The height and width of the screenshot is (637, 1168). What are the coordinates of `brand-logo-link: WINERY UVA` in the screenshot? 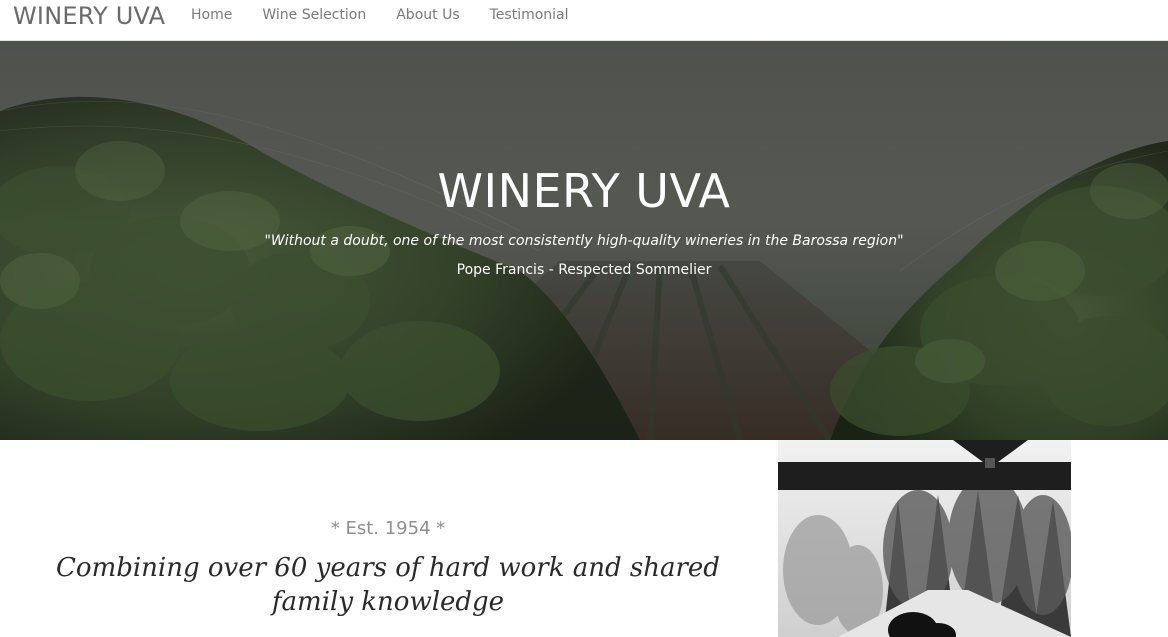 It's located at (89, 16).